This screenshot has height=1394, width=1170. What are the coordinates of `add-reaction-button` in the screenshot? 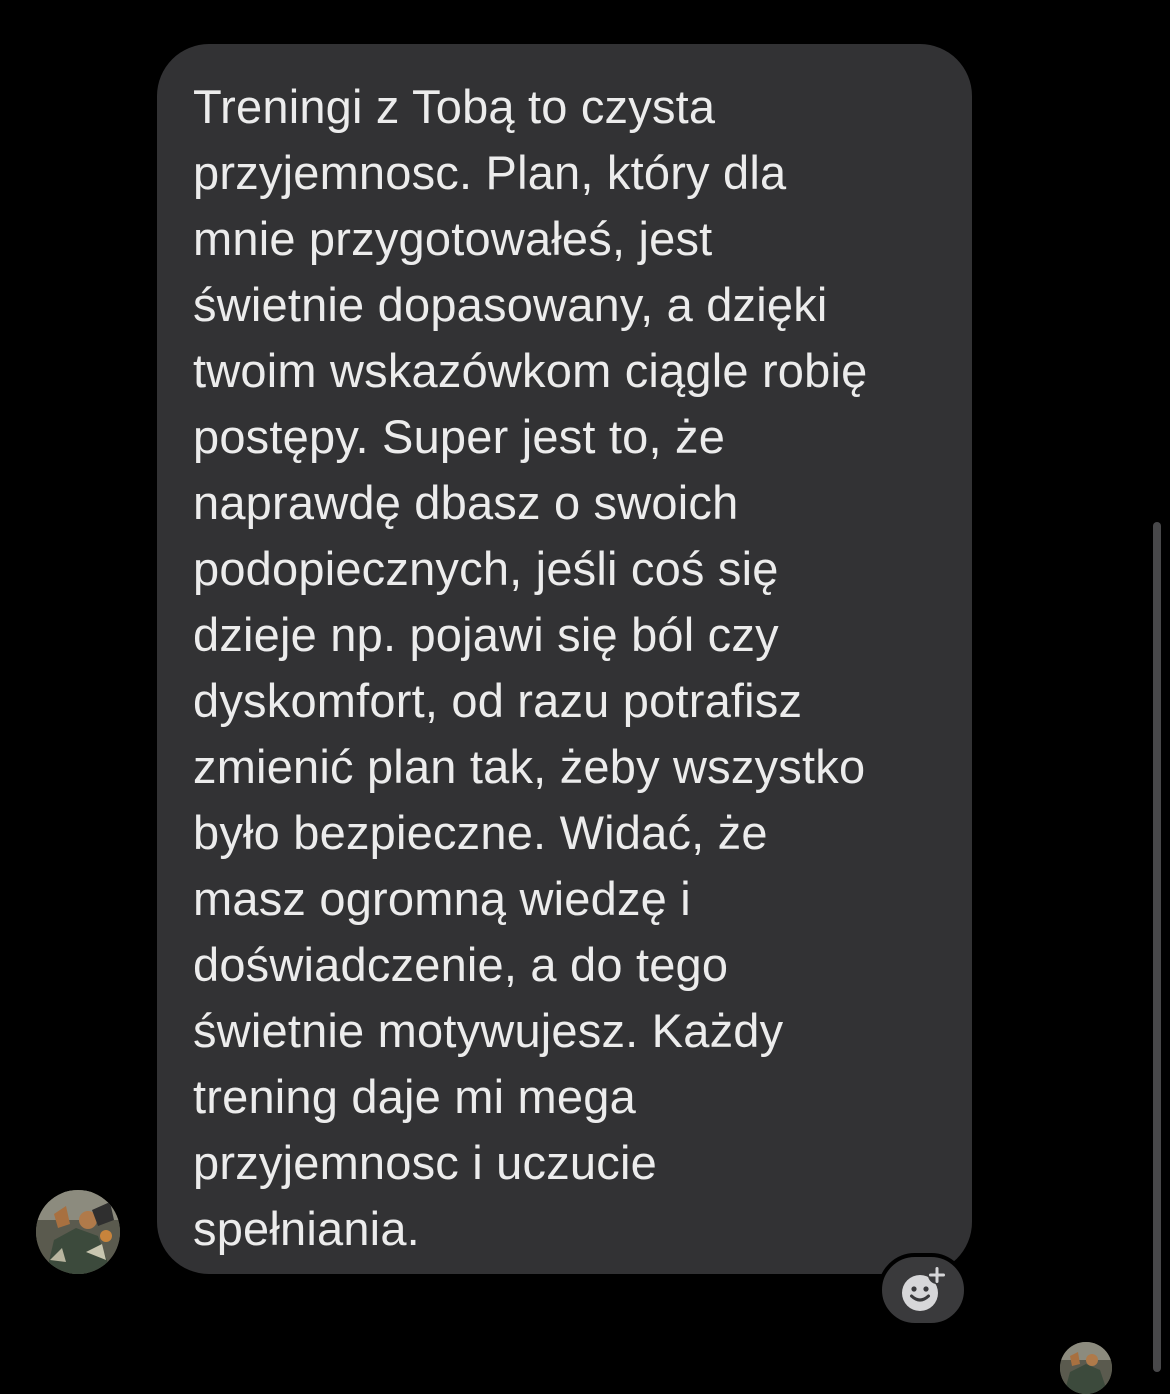 It's located at (923, 1290).